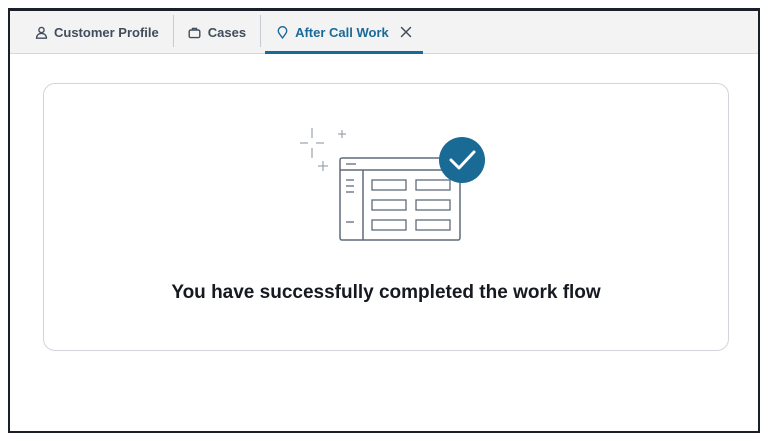 This screenshot has height=441, width=768. What do you see at coordinates (195, 32) in the screenshot?
I see `briefcase-icon` at bounding box center [195, 32].